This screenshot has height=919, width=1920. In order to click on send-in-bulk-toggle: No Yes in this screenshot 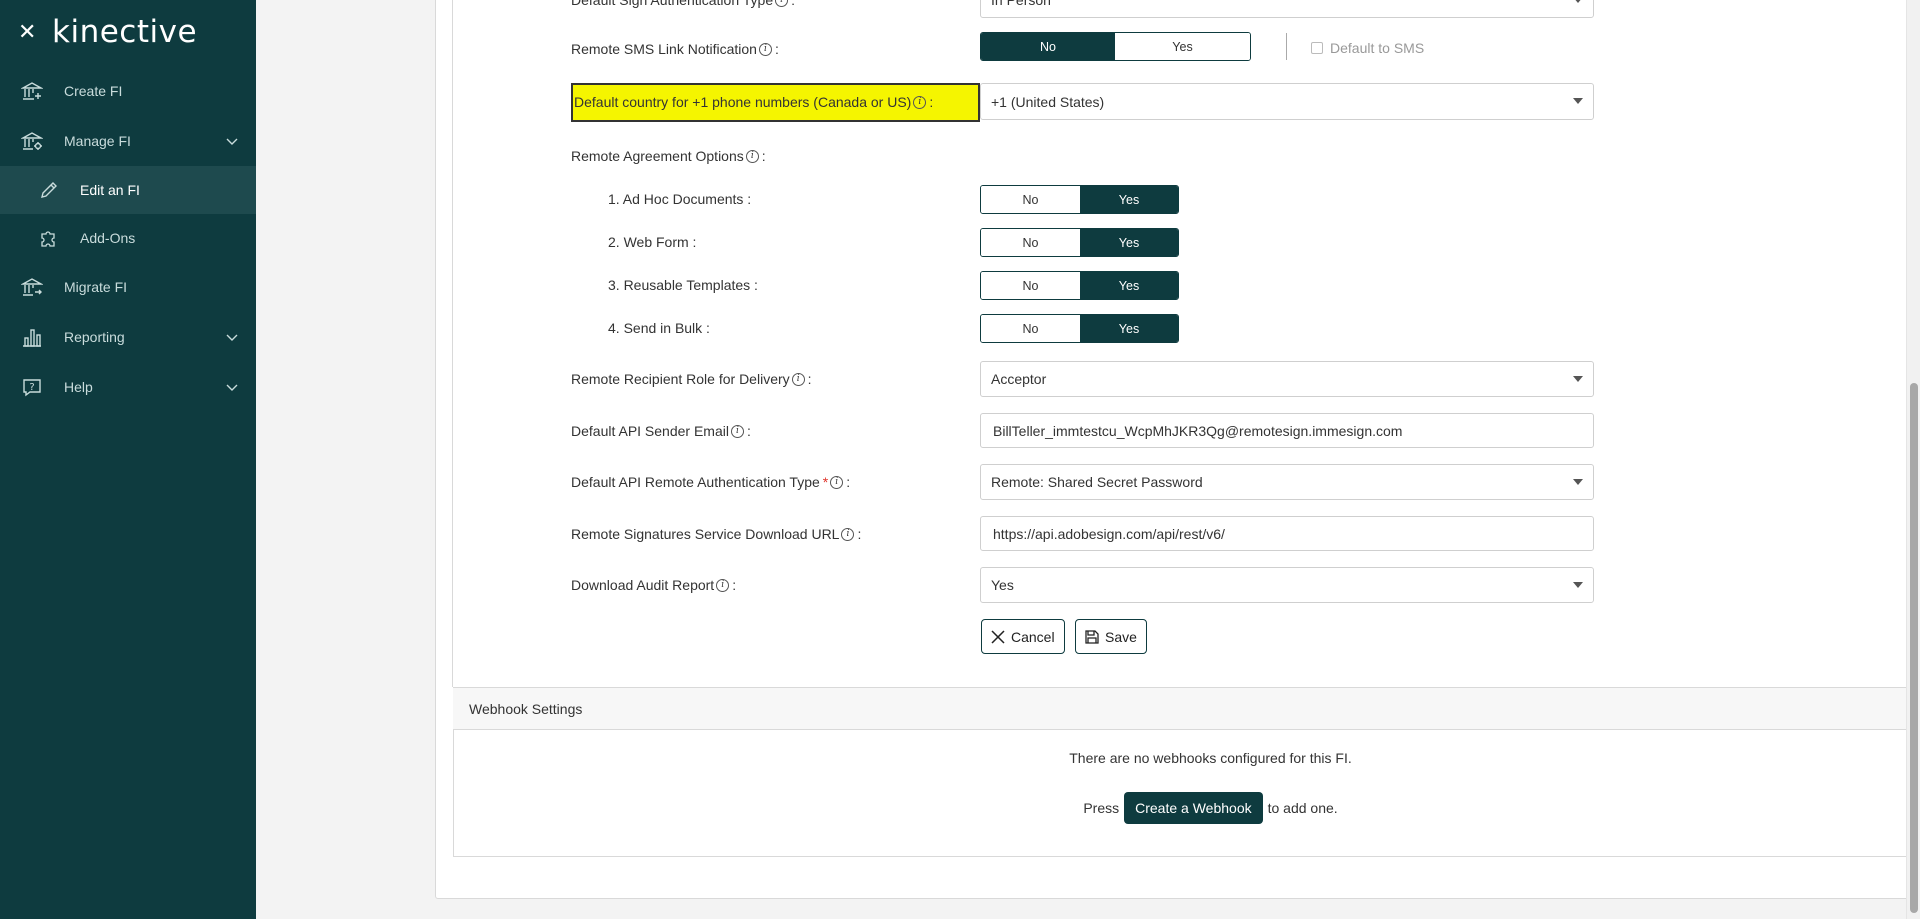, I will do `click(1079, 328)`.